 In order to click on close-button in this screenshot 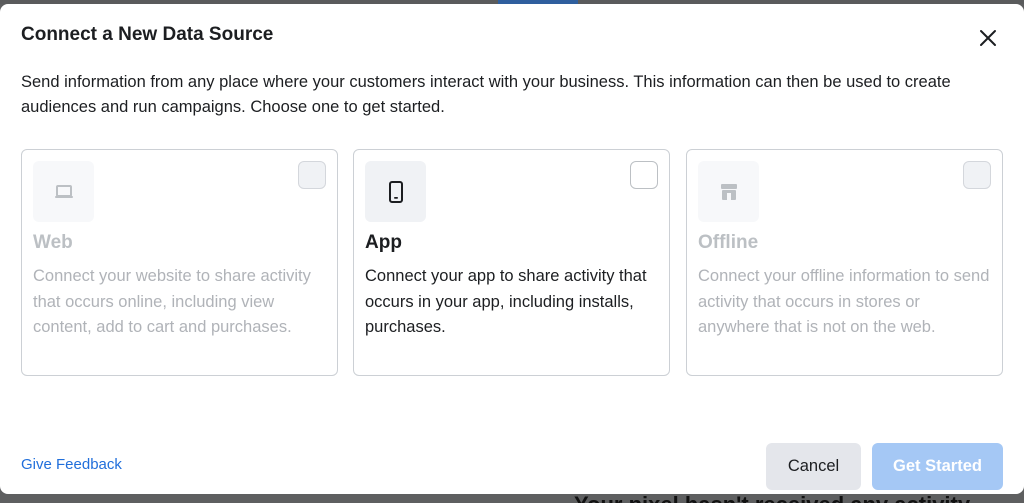, I will do `click(988, 38)`.